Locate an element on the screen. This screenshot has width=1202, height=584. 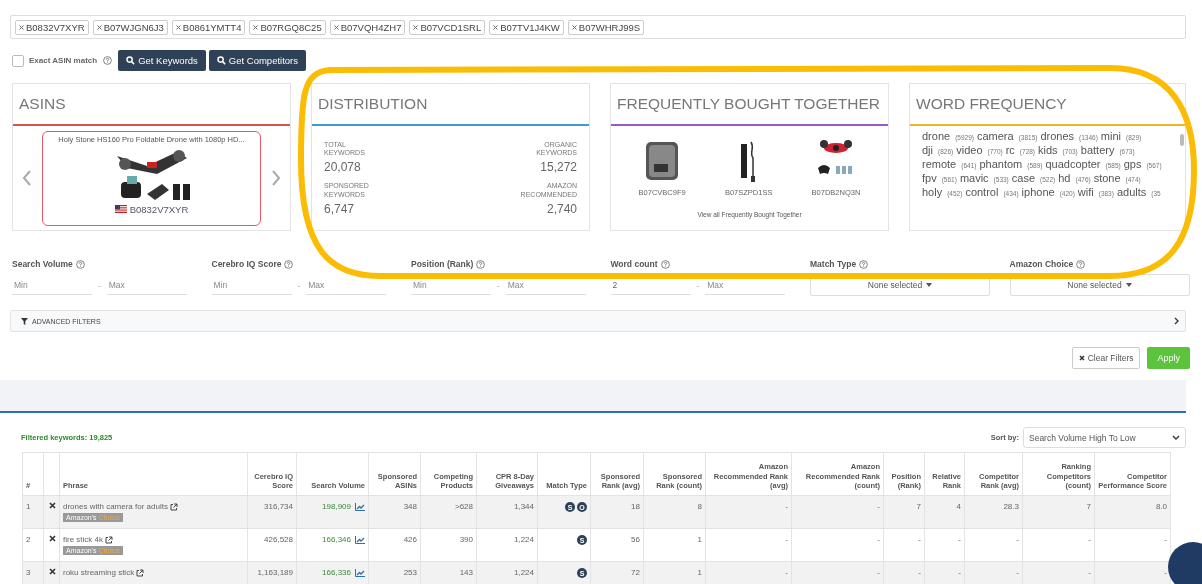
filter-label: Word count is located at coordinates (634, 264).